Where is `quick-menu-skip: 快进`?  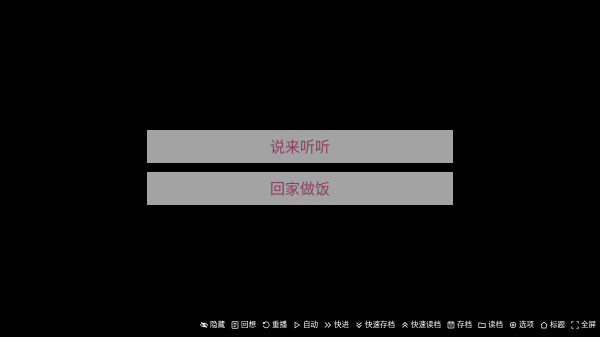 quick-menu-skip: 快进 is located at coordinates (336, 325).